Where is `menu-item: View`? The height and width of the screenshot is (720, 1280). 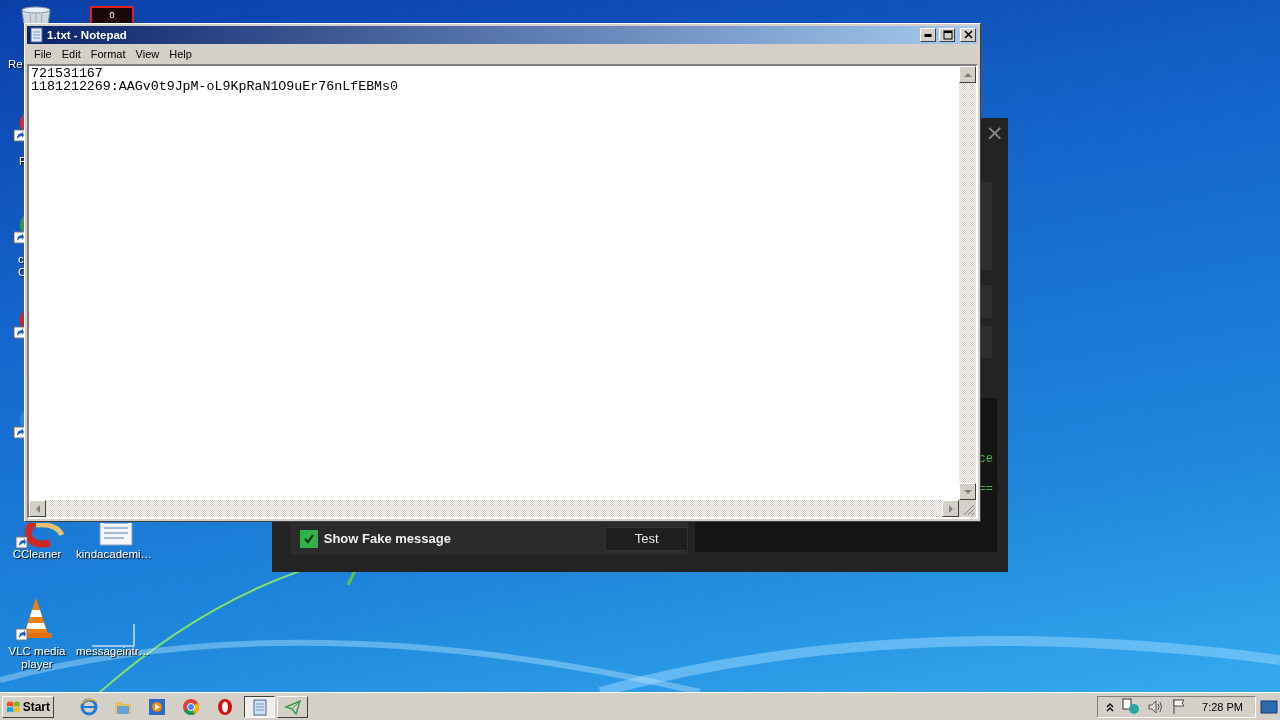 menu-item: View is located at coordinates (147, 53).